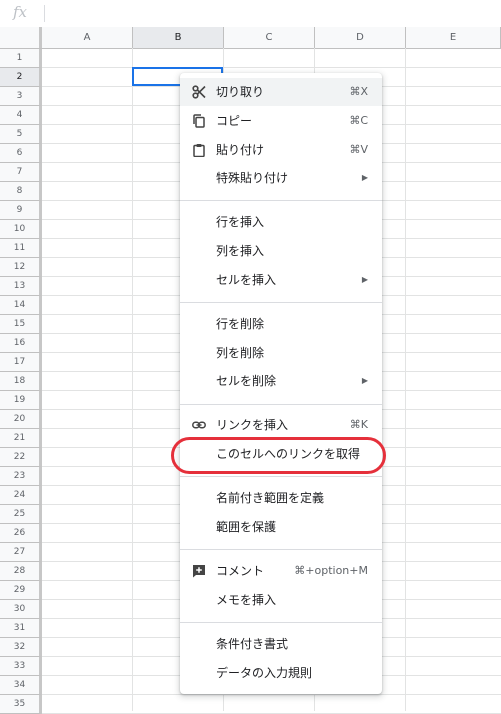  What do you see at coordinates (240, 324) in the screenshot?
I see `menu-item-label: 行を削除` at bounding box center [240, 324].